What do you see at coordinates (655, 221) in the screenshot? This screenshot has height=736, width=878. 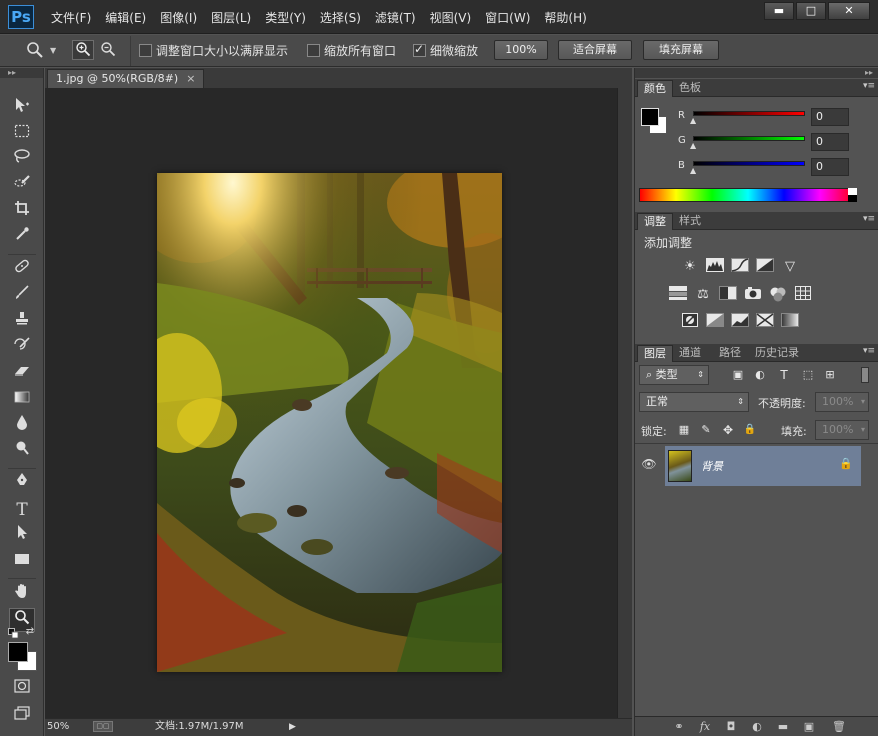 I see `tab-adjustments: 调整` at bounding box center [655, 221].